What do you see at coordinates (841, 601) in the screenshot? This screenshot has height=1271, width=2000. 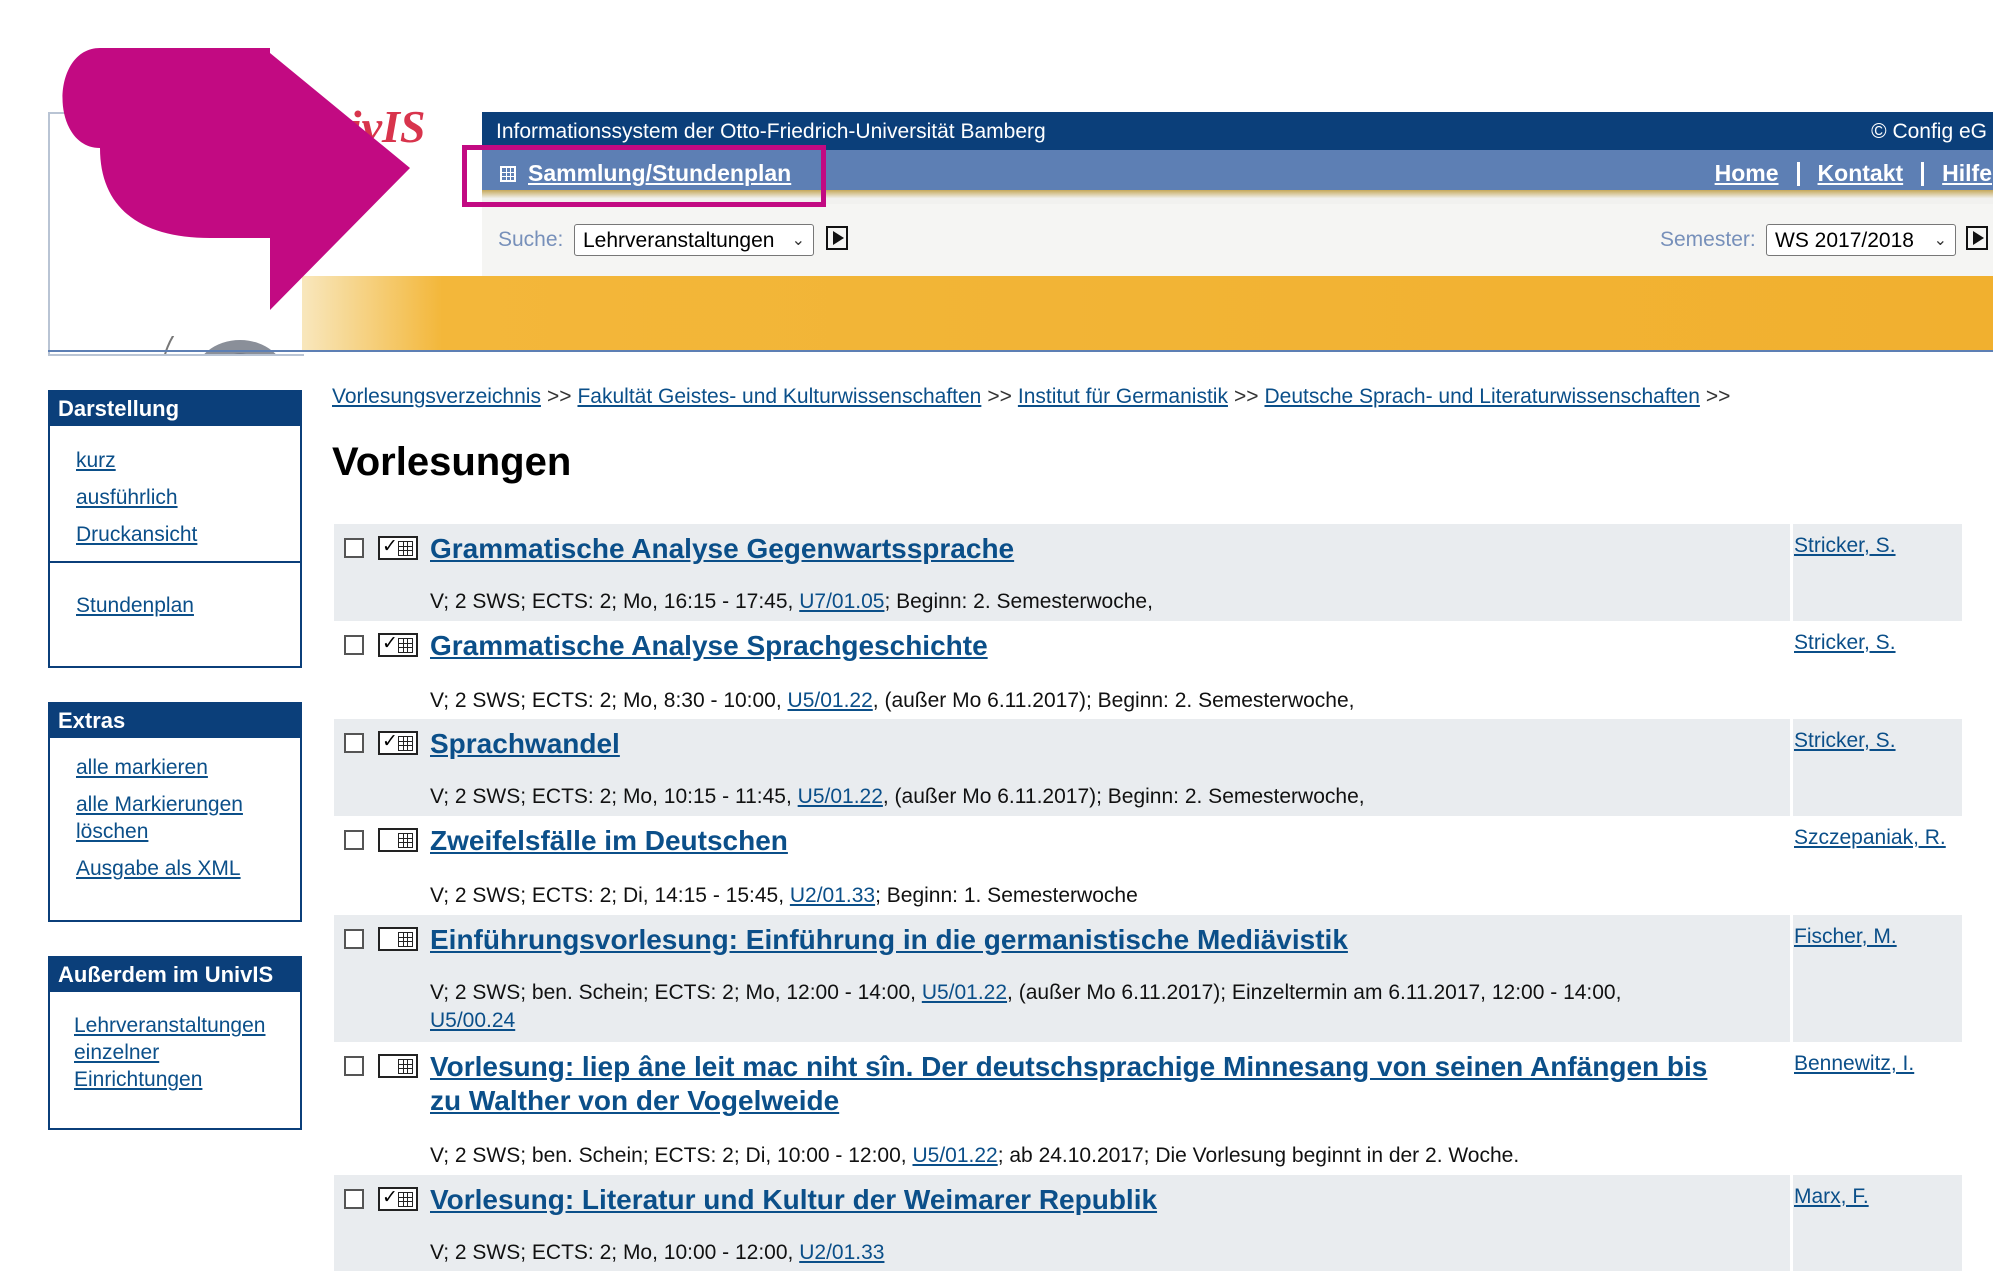 I see `room-link: U7/01.05` at bounding box center [841, 601].